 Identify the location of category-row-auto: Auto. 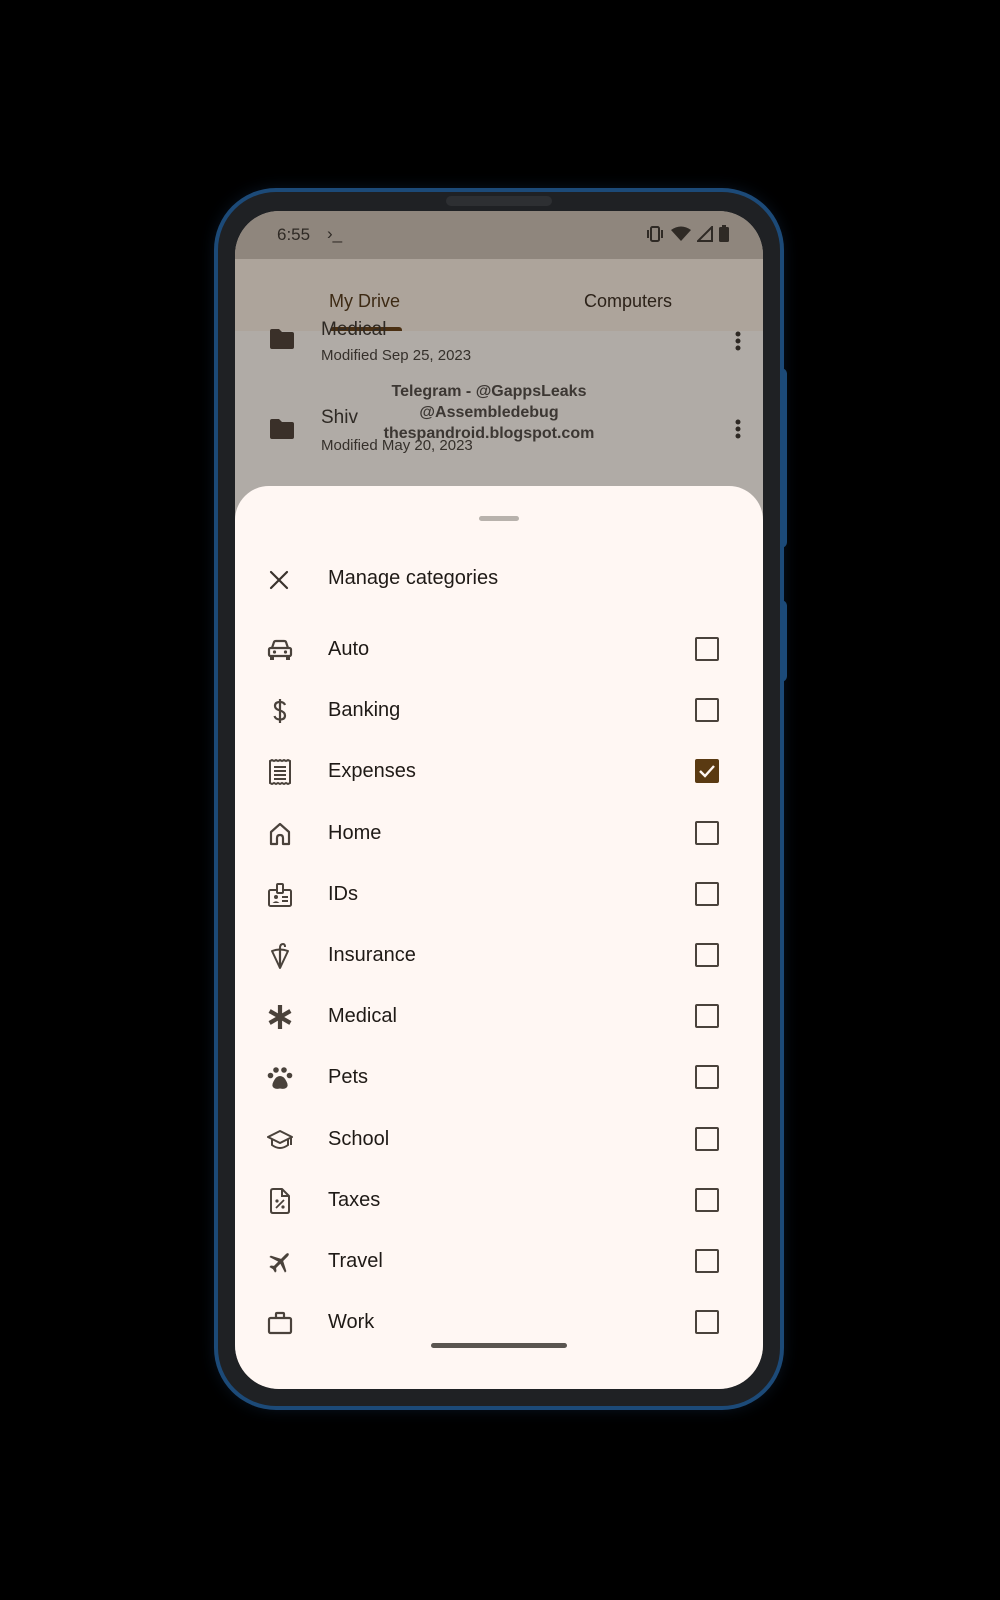
(499, 649).